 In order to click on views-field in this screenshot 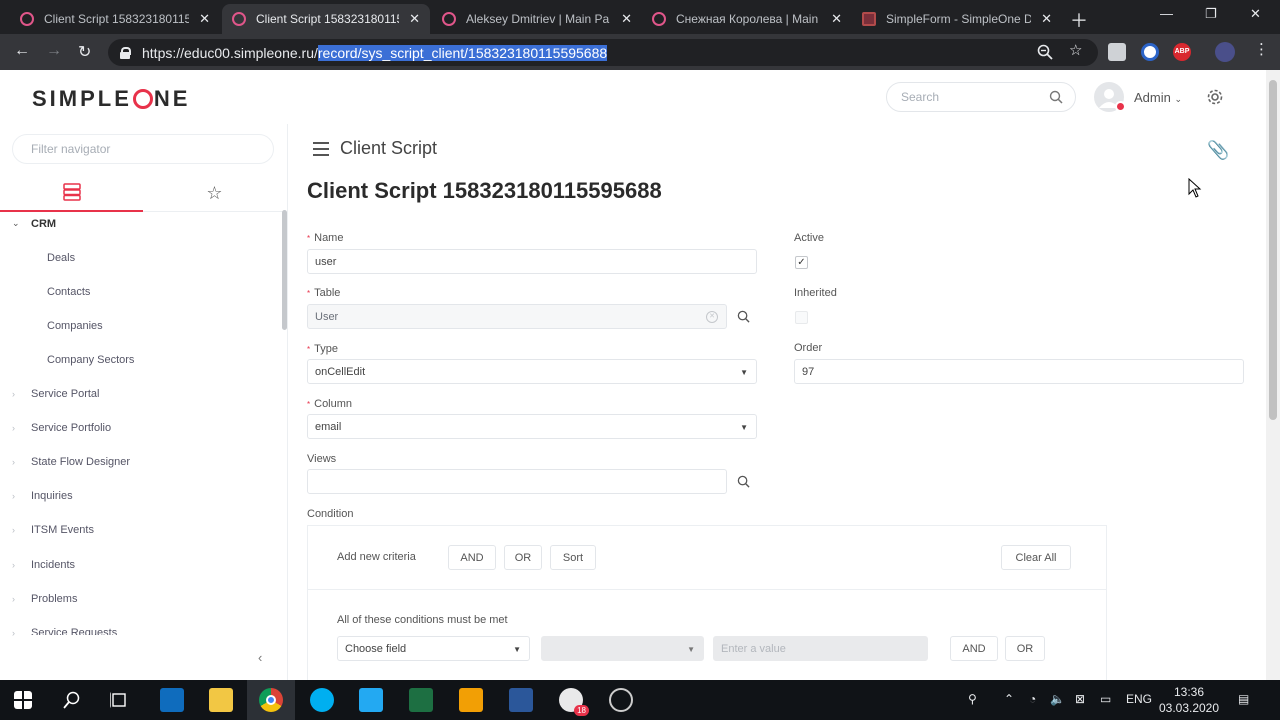, I will do `click(517, 481)`.